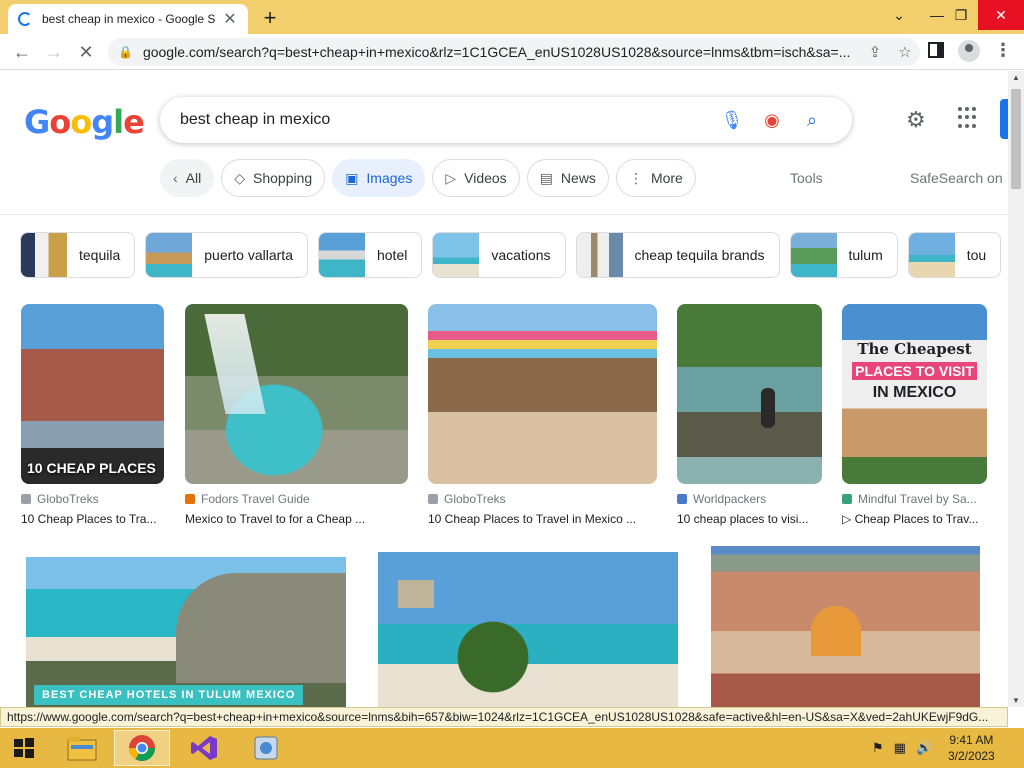 Image resolution: width=1024 pixels, height=768 pixels. What do you see at coordinates (125, 52) in the screenshot?
I see `lock-icon: 🔒` at bounding box center [125, 52].